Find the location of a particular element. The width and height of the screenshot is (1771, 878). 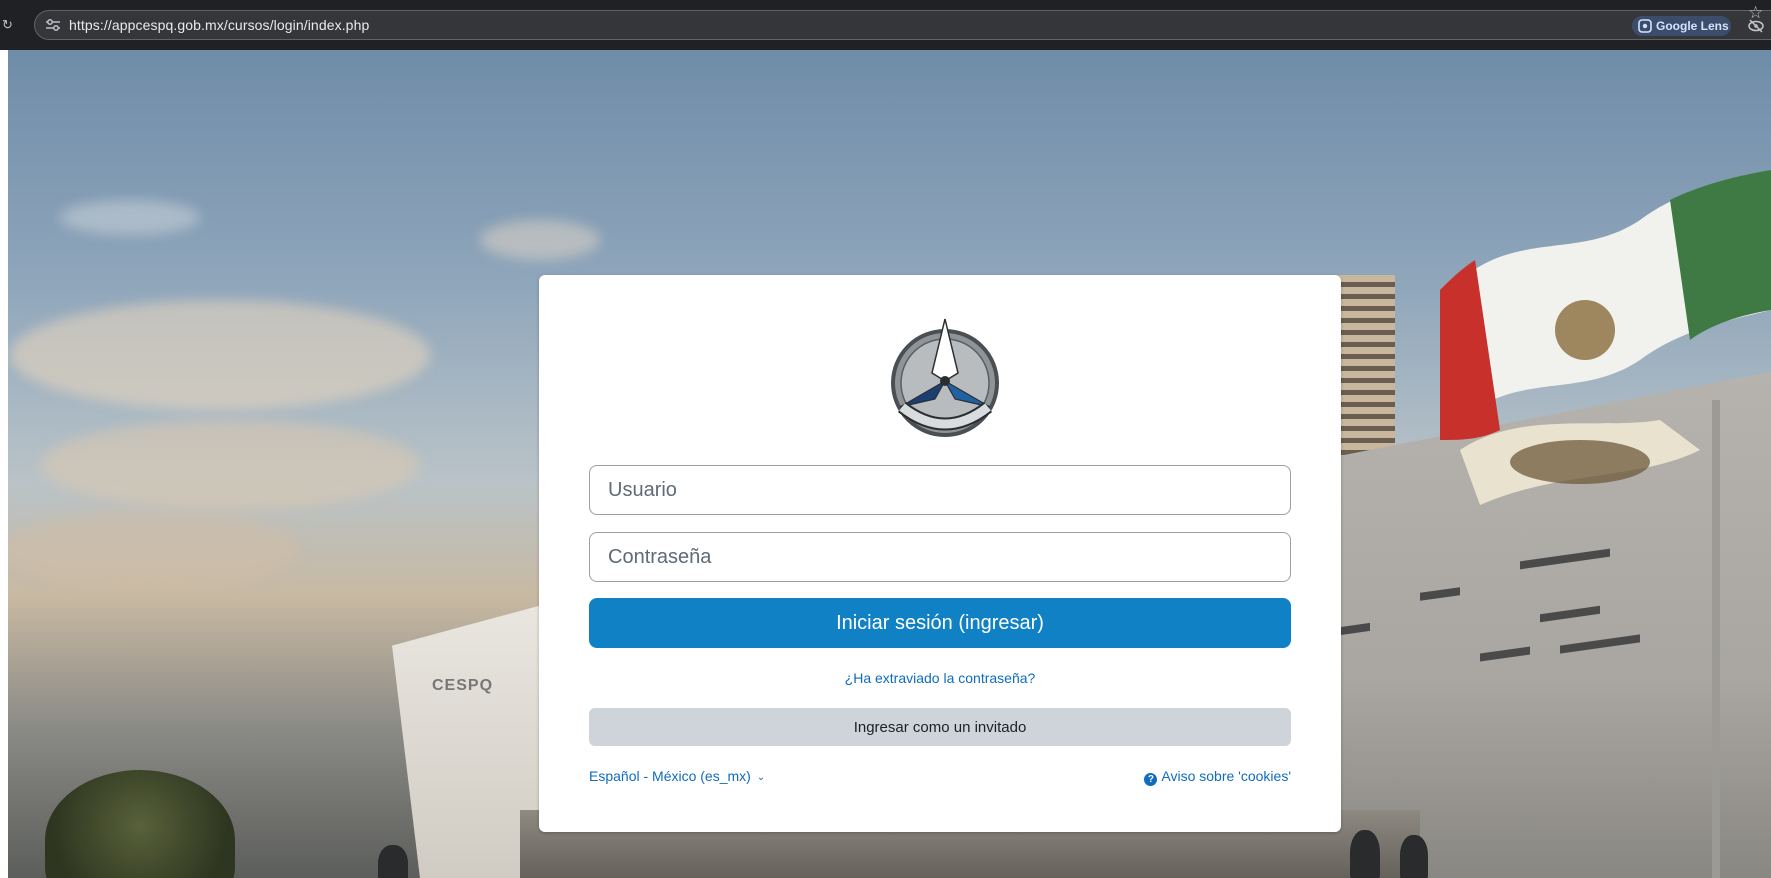

forgot-password-link: ¿Ha extraviado la contraseña? is located at coordinates (940, 678).